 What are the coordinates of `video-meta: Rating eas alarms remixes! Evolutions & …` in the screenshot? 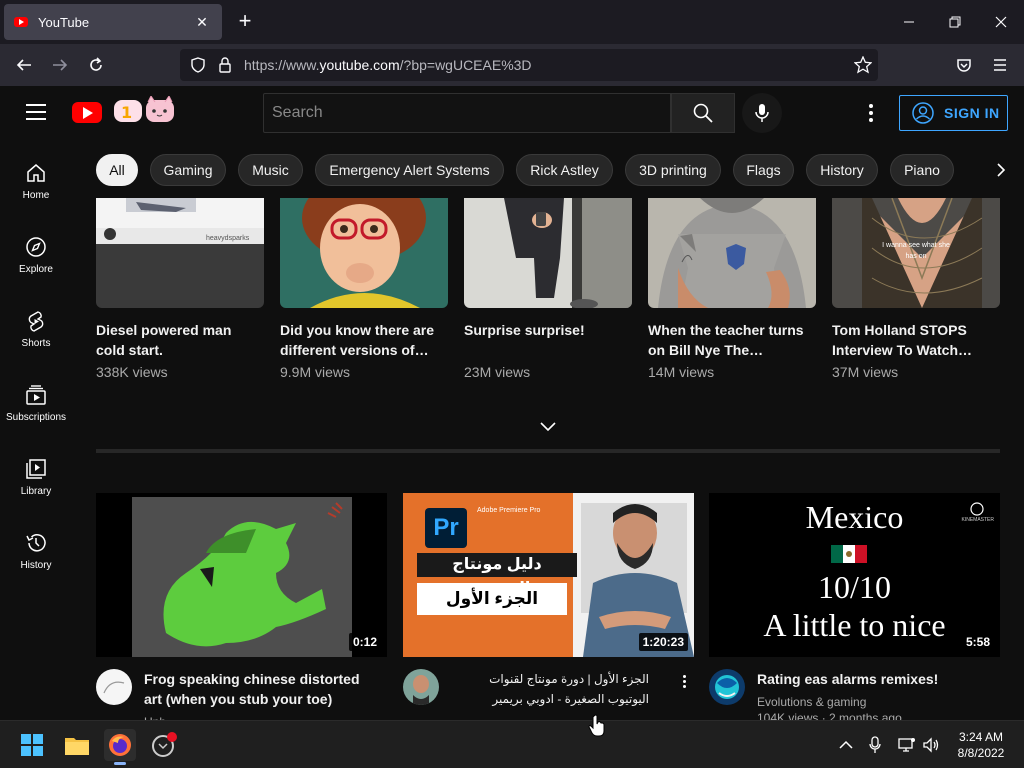 It's located at (854, 697).